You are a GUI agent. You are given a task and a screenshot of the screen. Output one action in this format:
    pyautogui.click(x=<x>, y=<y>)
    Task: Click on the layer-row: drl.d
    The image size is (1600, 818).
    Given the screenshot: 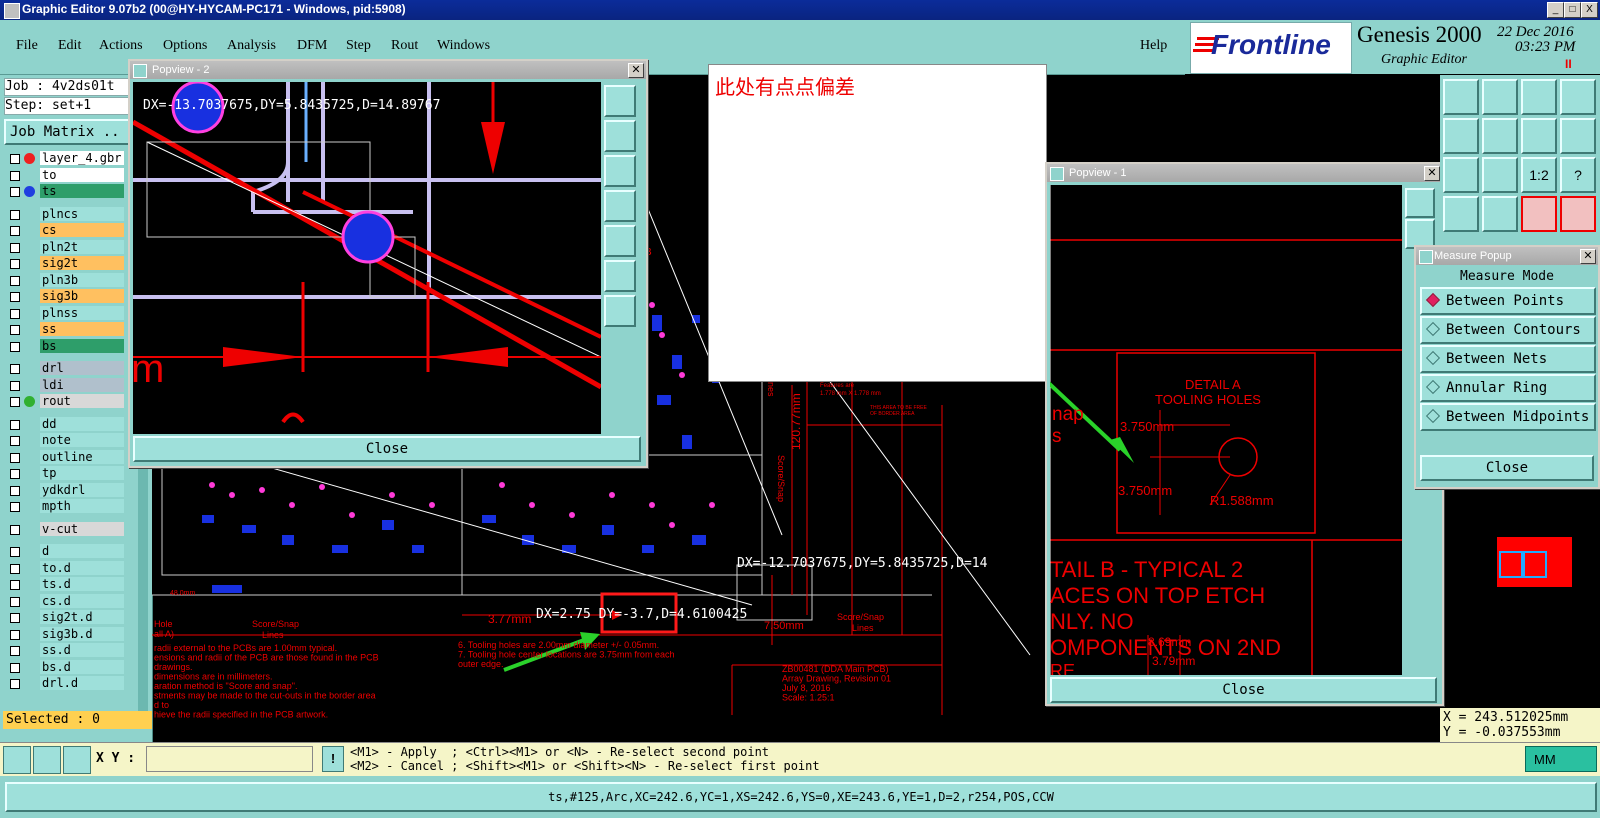 What is the action you would take?
    pyautogui.click(x=65, y=683)
    